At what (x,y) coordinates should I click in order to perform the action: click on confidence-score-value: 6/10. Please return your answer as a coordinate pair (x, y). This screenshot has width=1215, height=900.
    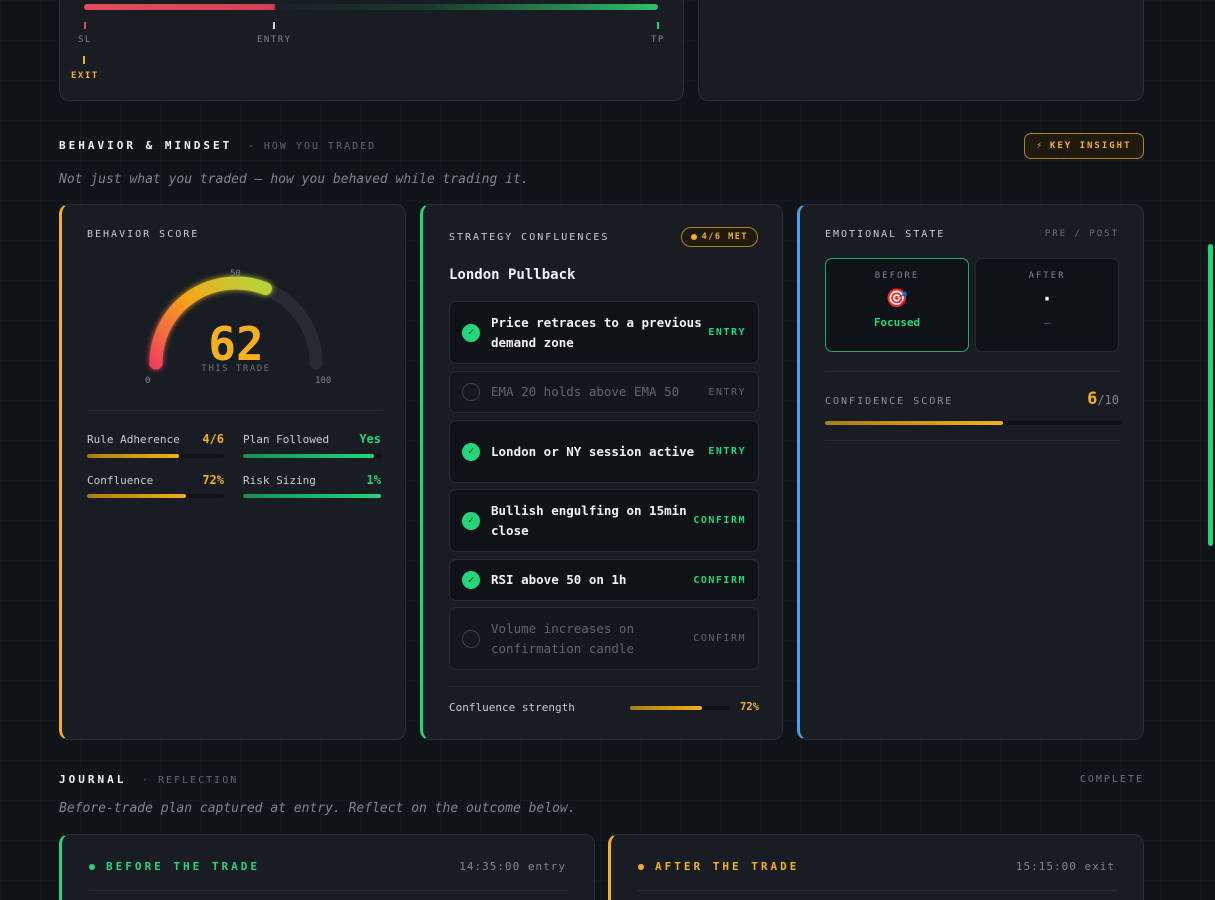
    Looking at the image, I should click on (1103, 399).